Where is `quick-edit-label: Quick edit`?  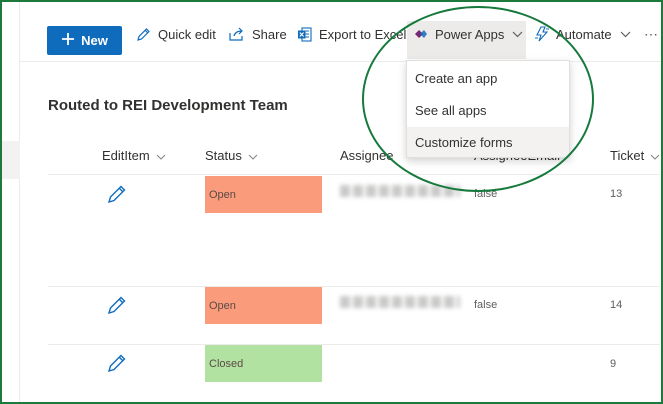
quick-edit-label: Quick edit is located at coordinates (187, 34).